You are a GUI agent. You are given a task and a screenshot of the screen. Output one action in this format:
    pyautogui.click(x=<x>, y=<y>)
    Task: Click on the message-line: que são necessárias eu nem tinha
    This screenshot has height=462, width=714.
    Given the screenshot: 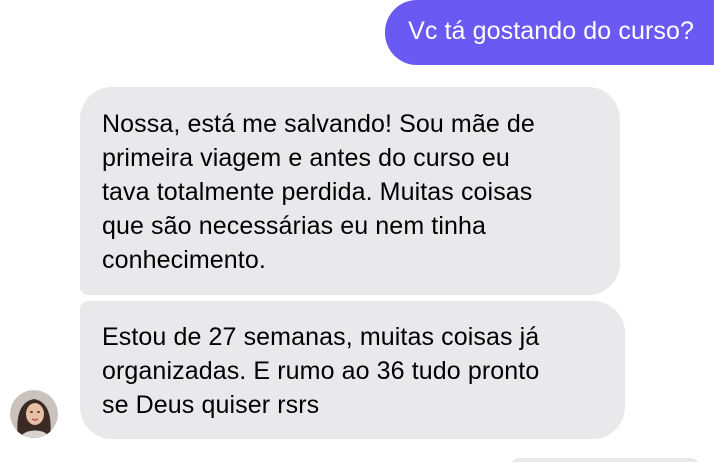 What is the action you would take?
    pyautogui.click(x=294, y=226)
    